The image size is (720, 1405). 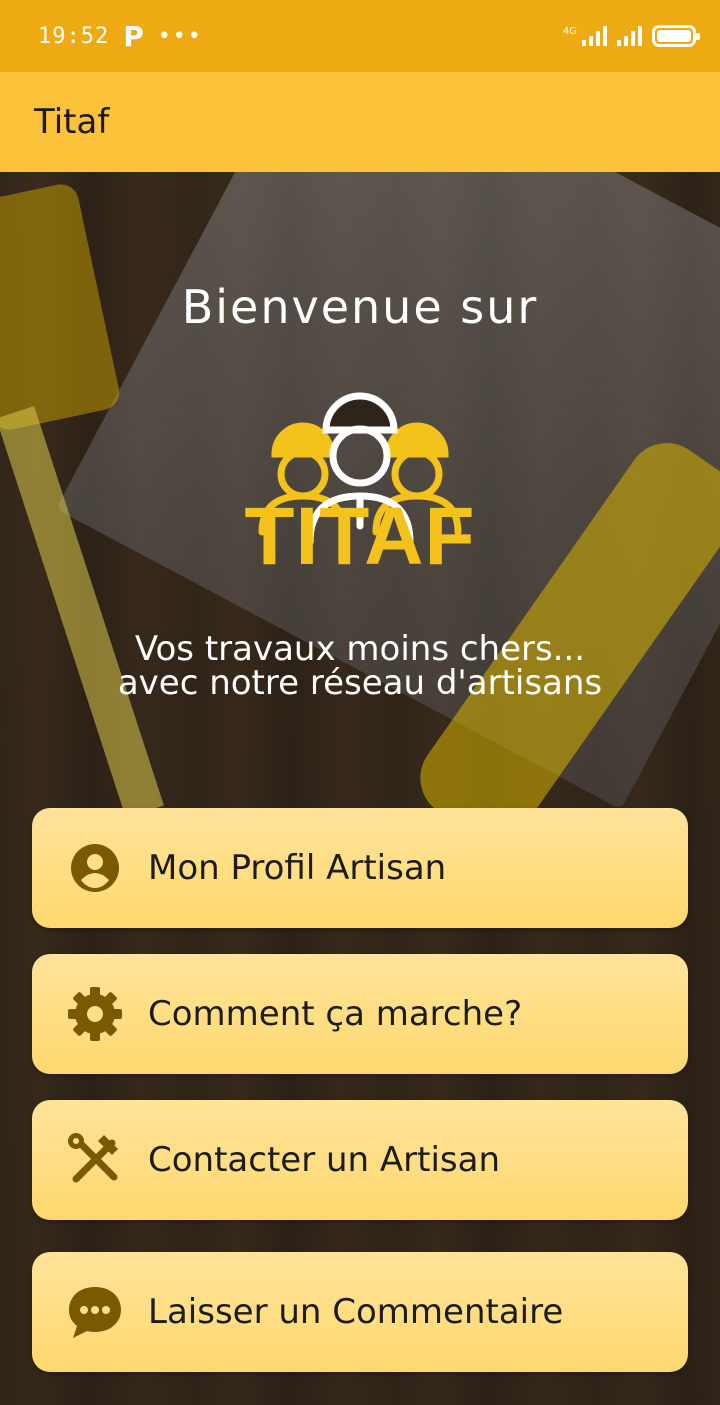 What do you see at coordinates (95, 1312) in the screenshot?
I see `chat-bubble-icon` at bounding box center [95, 1312].